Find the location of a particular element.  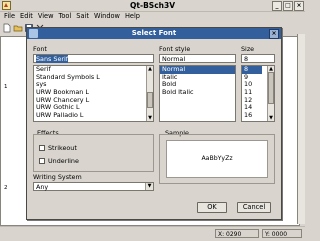

y-coordinate: Y: 0000 is located at coordinates (282, 233).